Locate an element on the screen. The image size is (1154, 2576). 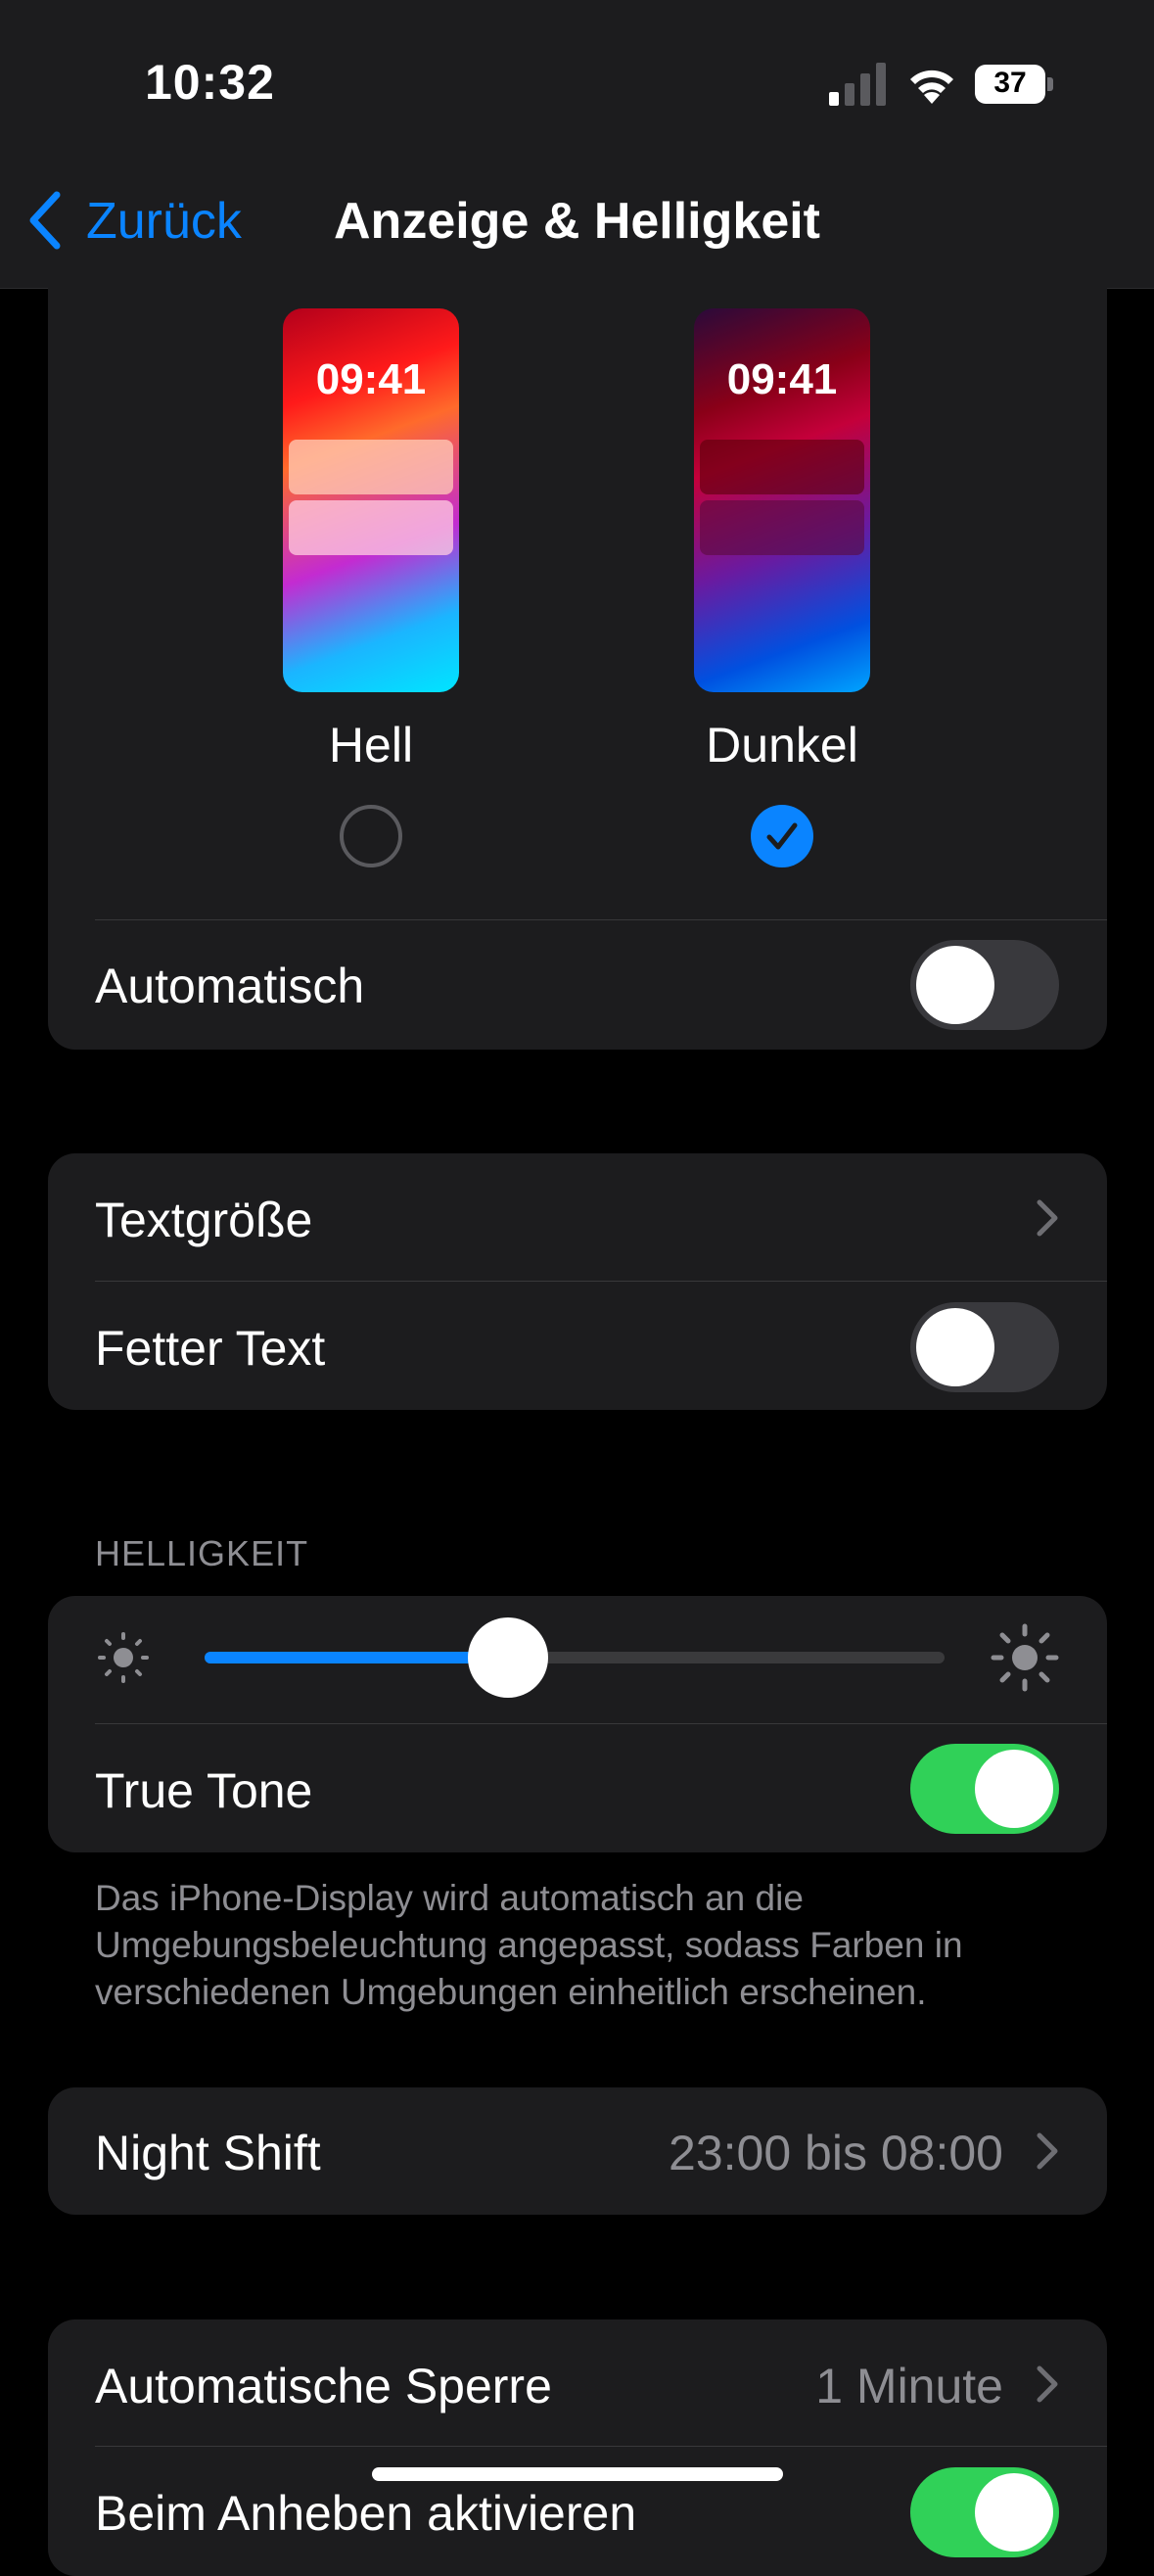
sun-small-icon is located at coordinates (123, 1657).